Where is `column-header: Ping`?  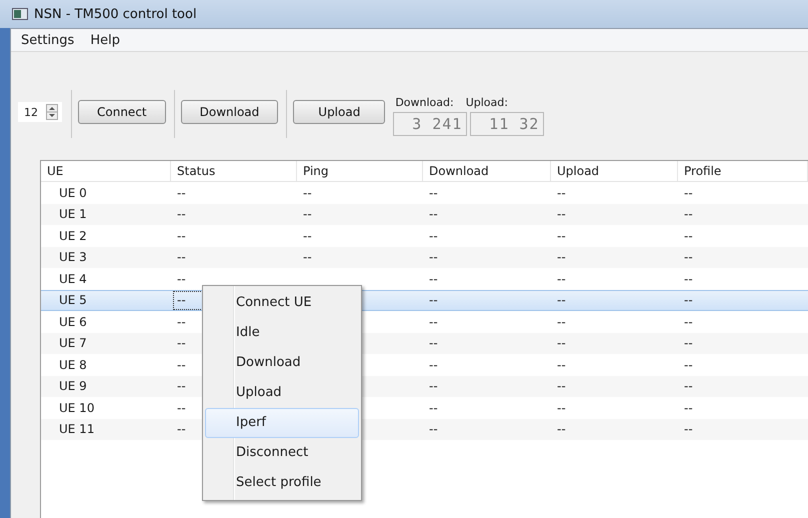 column-header: Ping is located at coordinates (360, 171).